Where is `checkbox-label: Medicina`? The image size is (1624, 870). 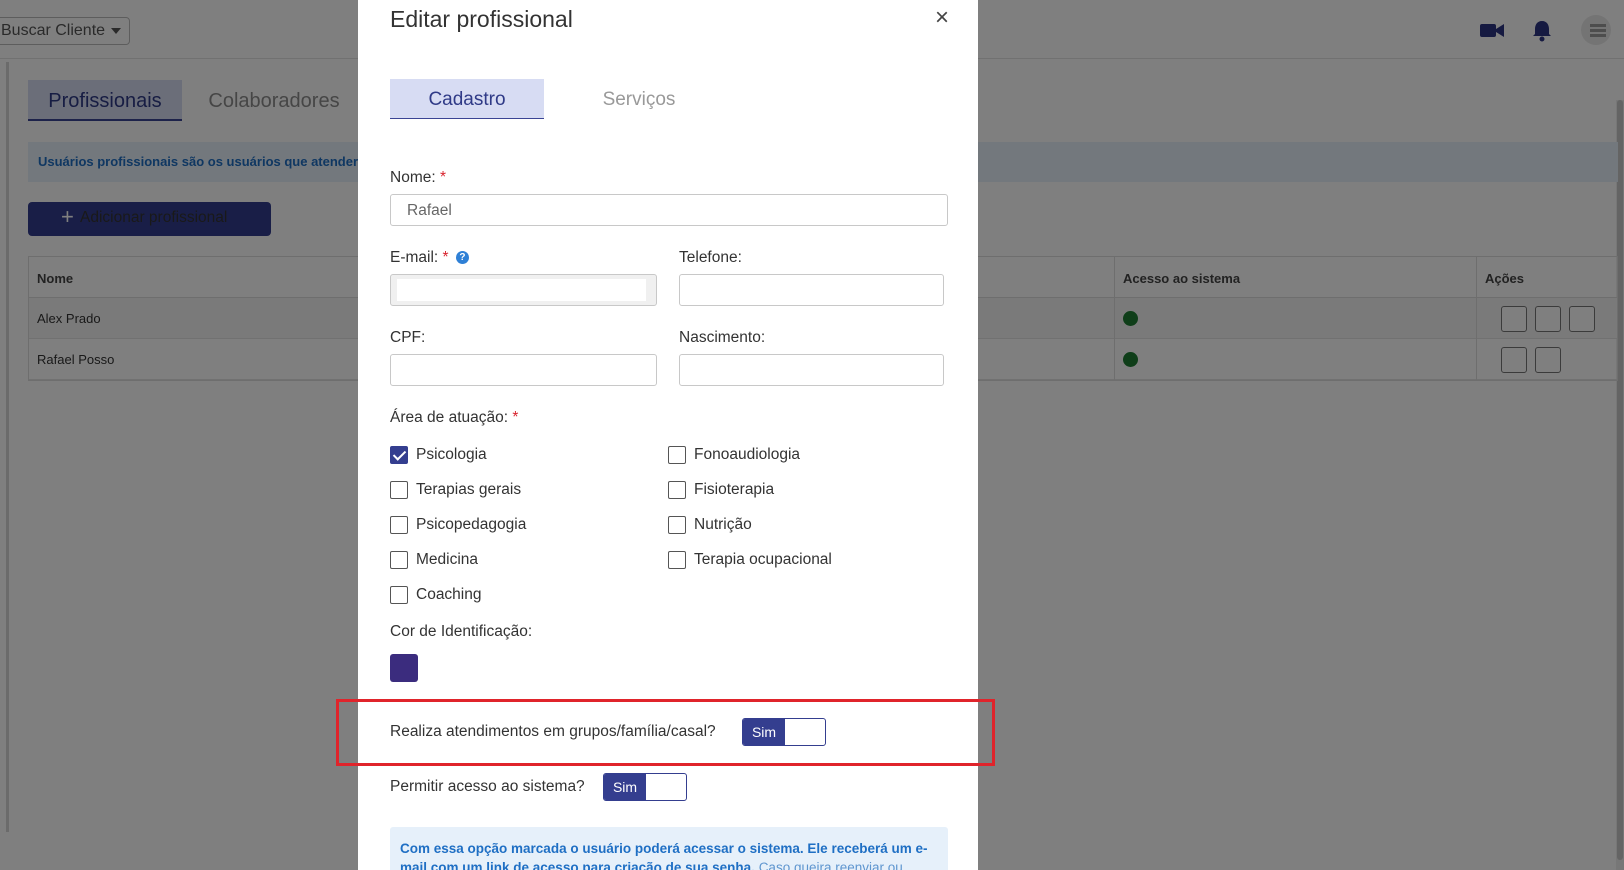 checkbox-label: Medicina is located at coordinates (447, 559).